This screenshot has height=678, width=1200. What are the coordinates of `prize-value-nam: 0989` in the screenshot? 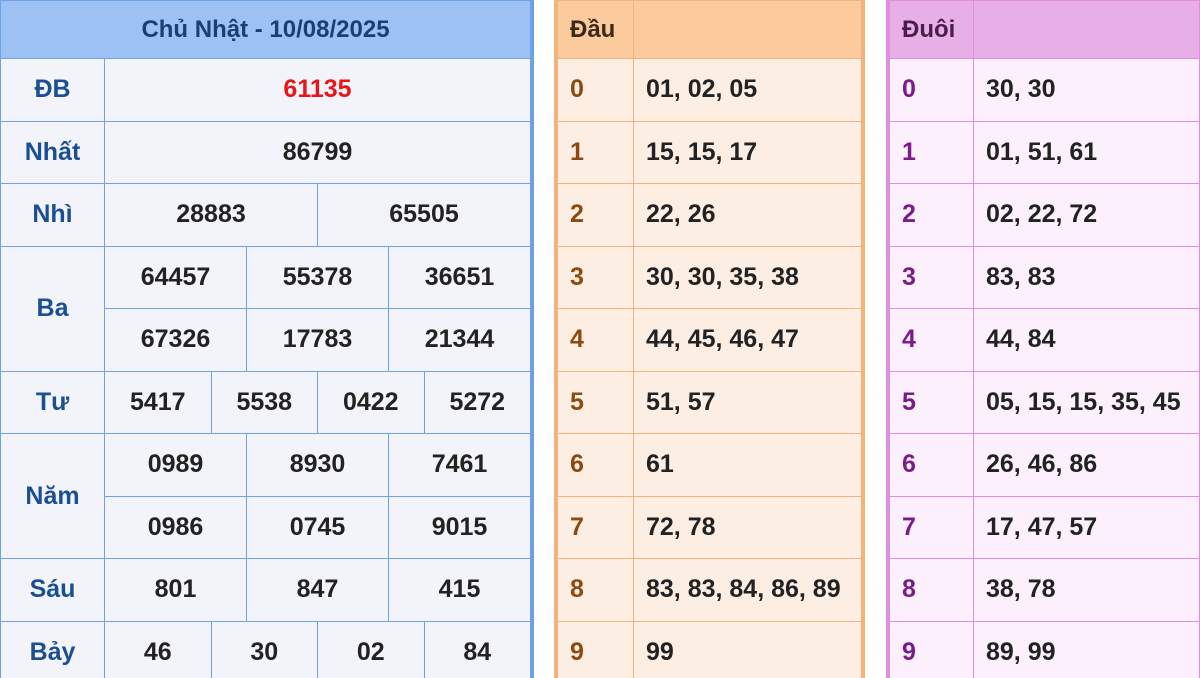 It's located at (175, 465).